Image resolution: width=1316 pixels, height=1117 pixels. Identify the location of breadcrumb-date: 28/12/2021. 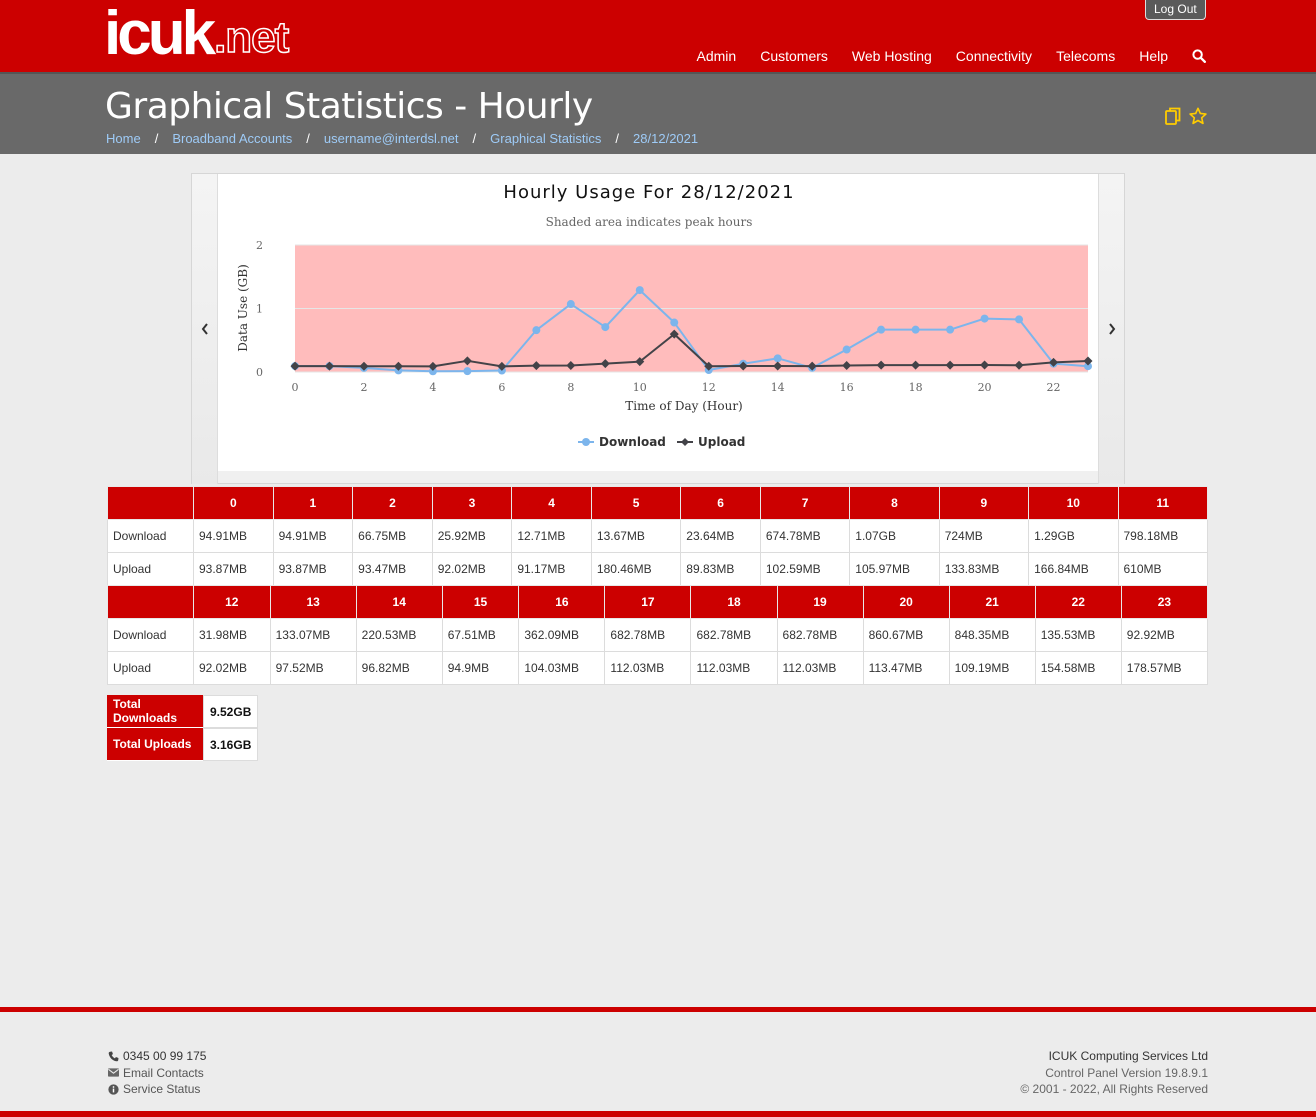
(665, 138).